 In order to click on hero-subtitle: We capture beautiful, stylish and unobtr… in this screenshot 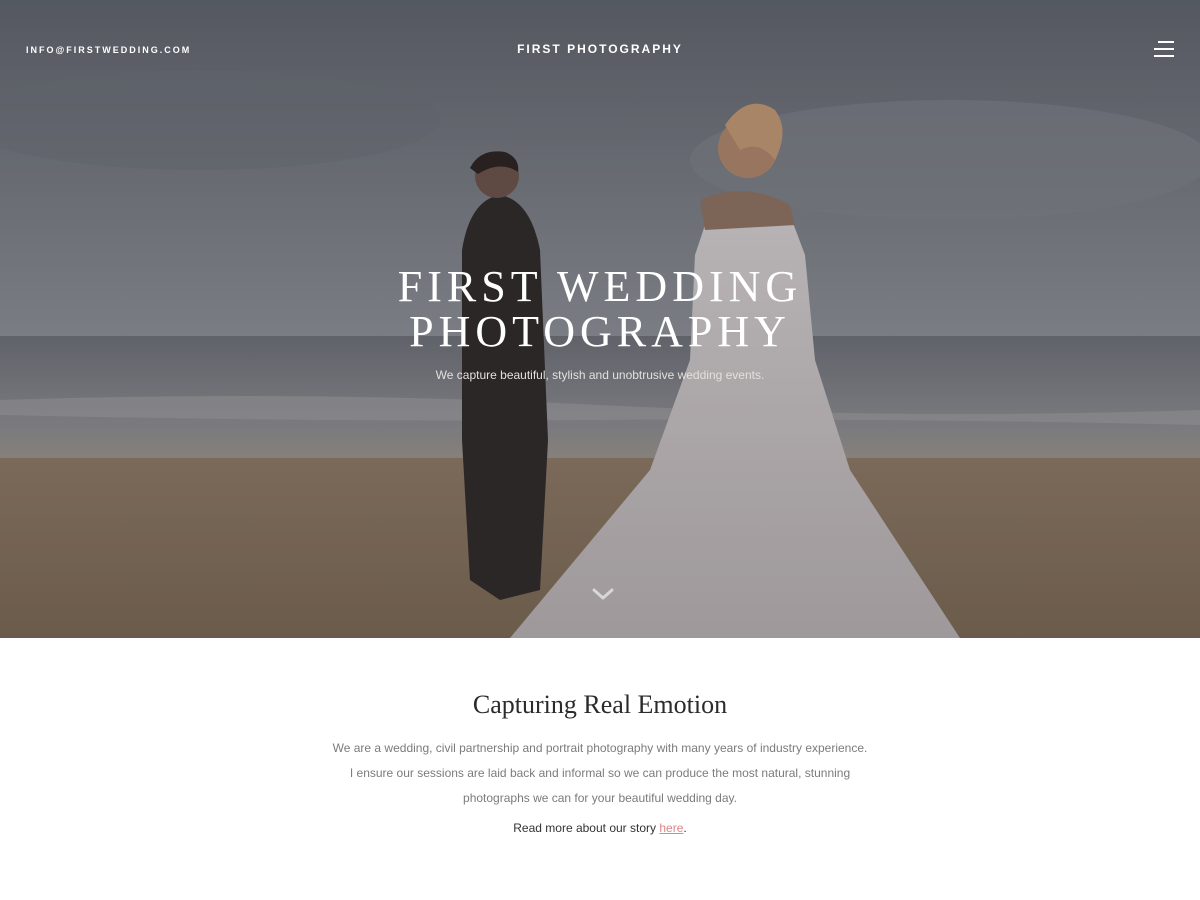, I will do `click(600, 375)`.